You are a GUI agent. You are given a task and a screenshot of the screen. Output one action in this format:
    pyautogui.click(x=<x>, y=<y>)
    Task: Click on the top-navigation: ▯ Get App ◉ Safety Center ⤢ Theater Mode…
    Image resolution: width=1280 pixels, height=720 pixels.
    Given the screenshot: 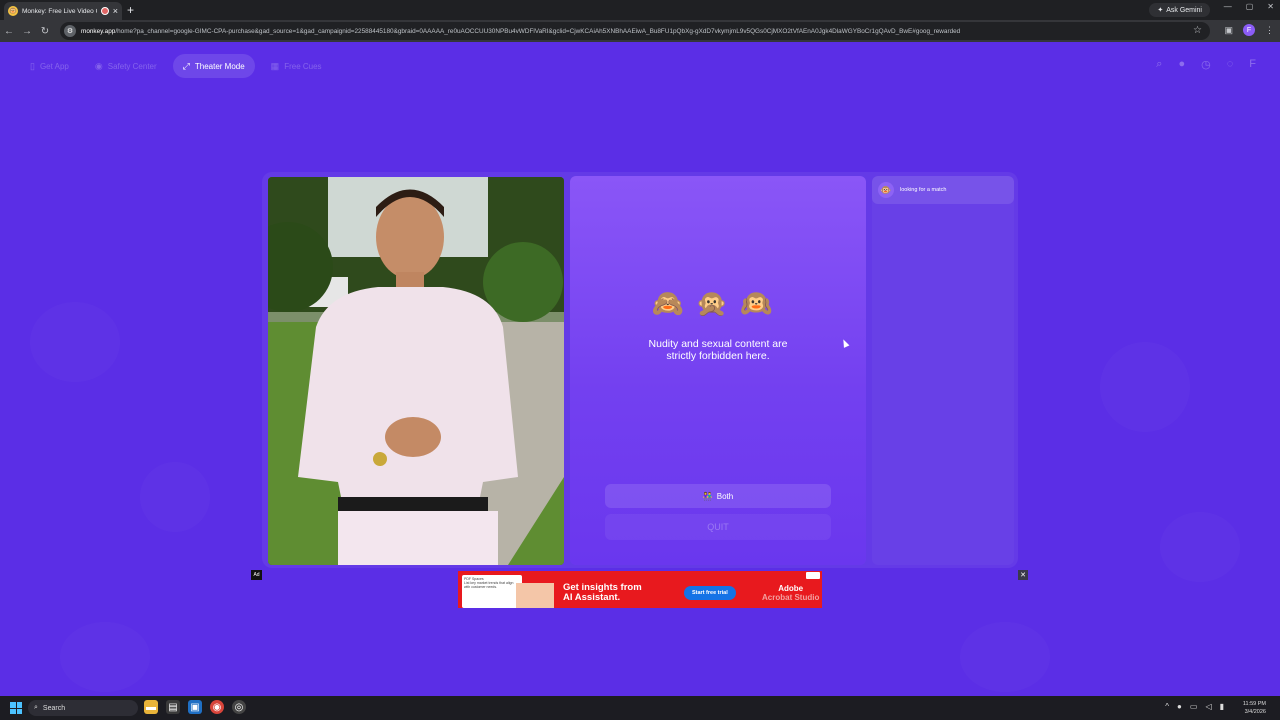 What is the action you would take?
    pyautogui.click(x=176, y=66)
    